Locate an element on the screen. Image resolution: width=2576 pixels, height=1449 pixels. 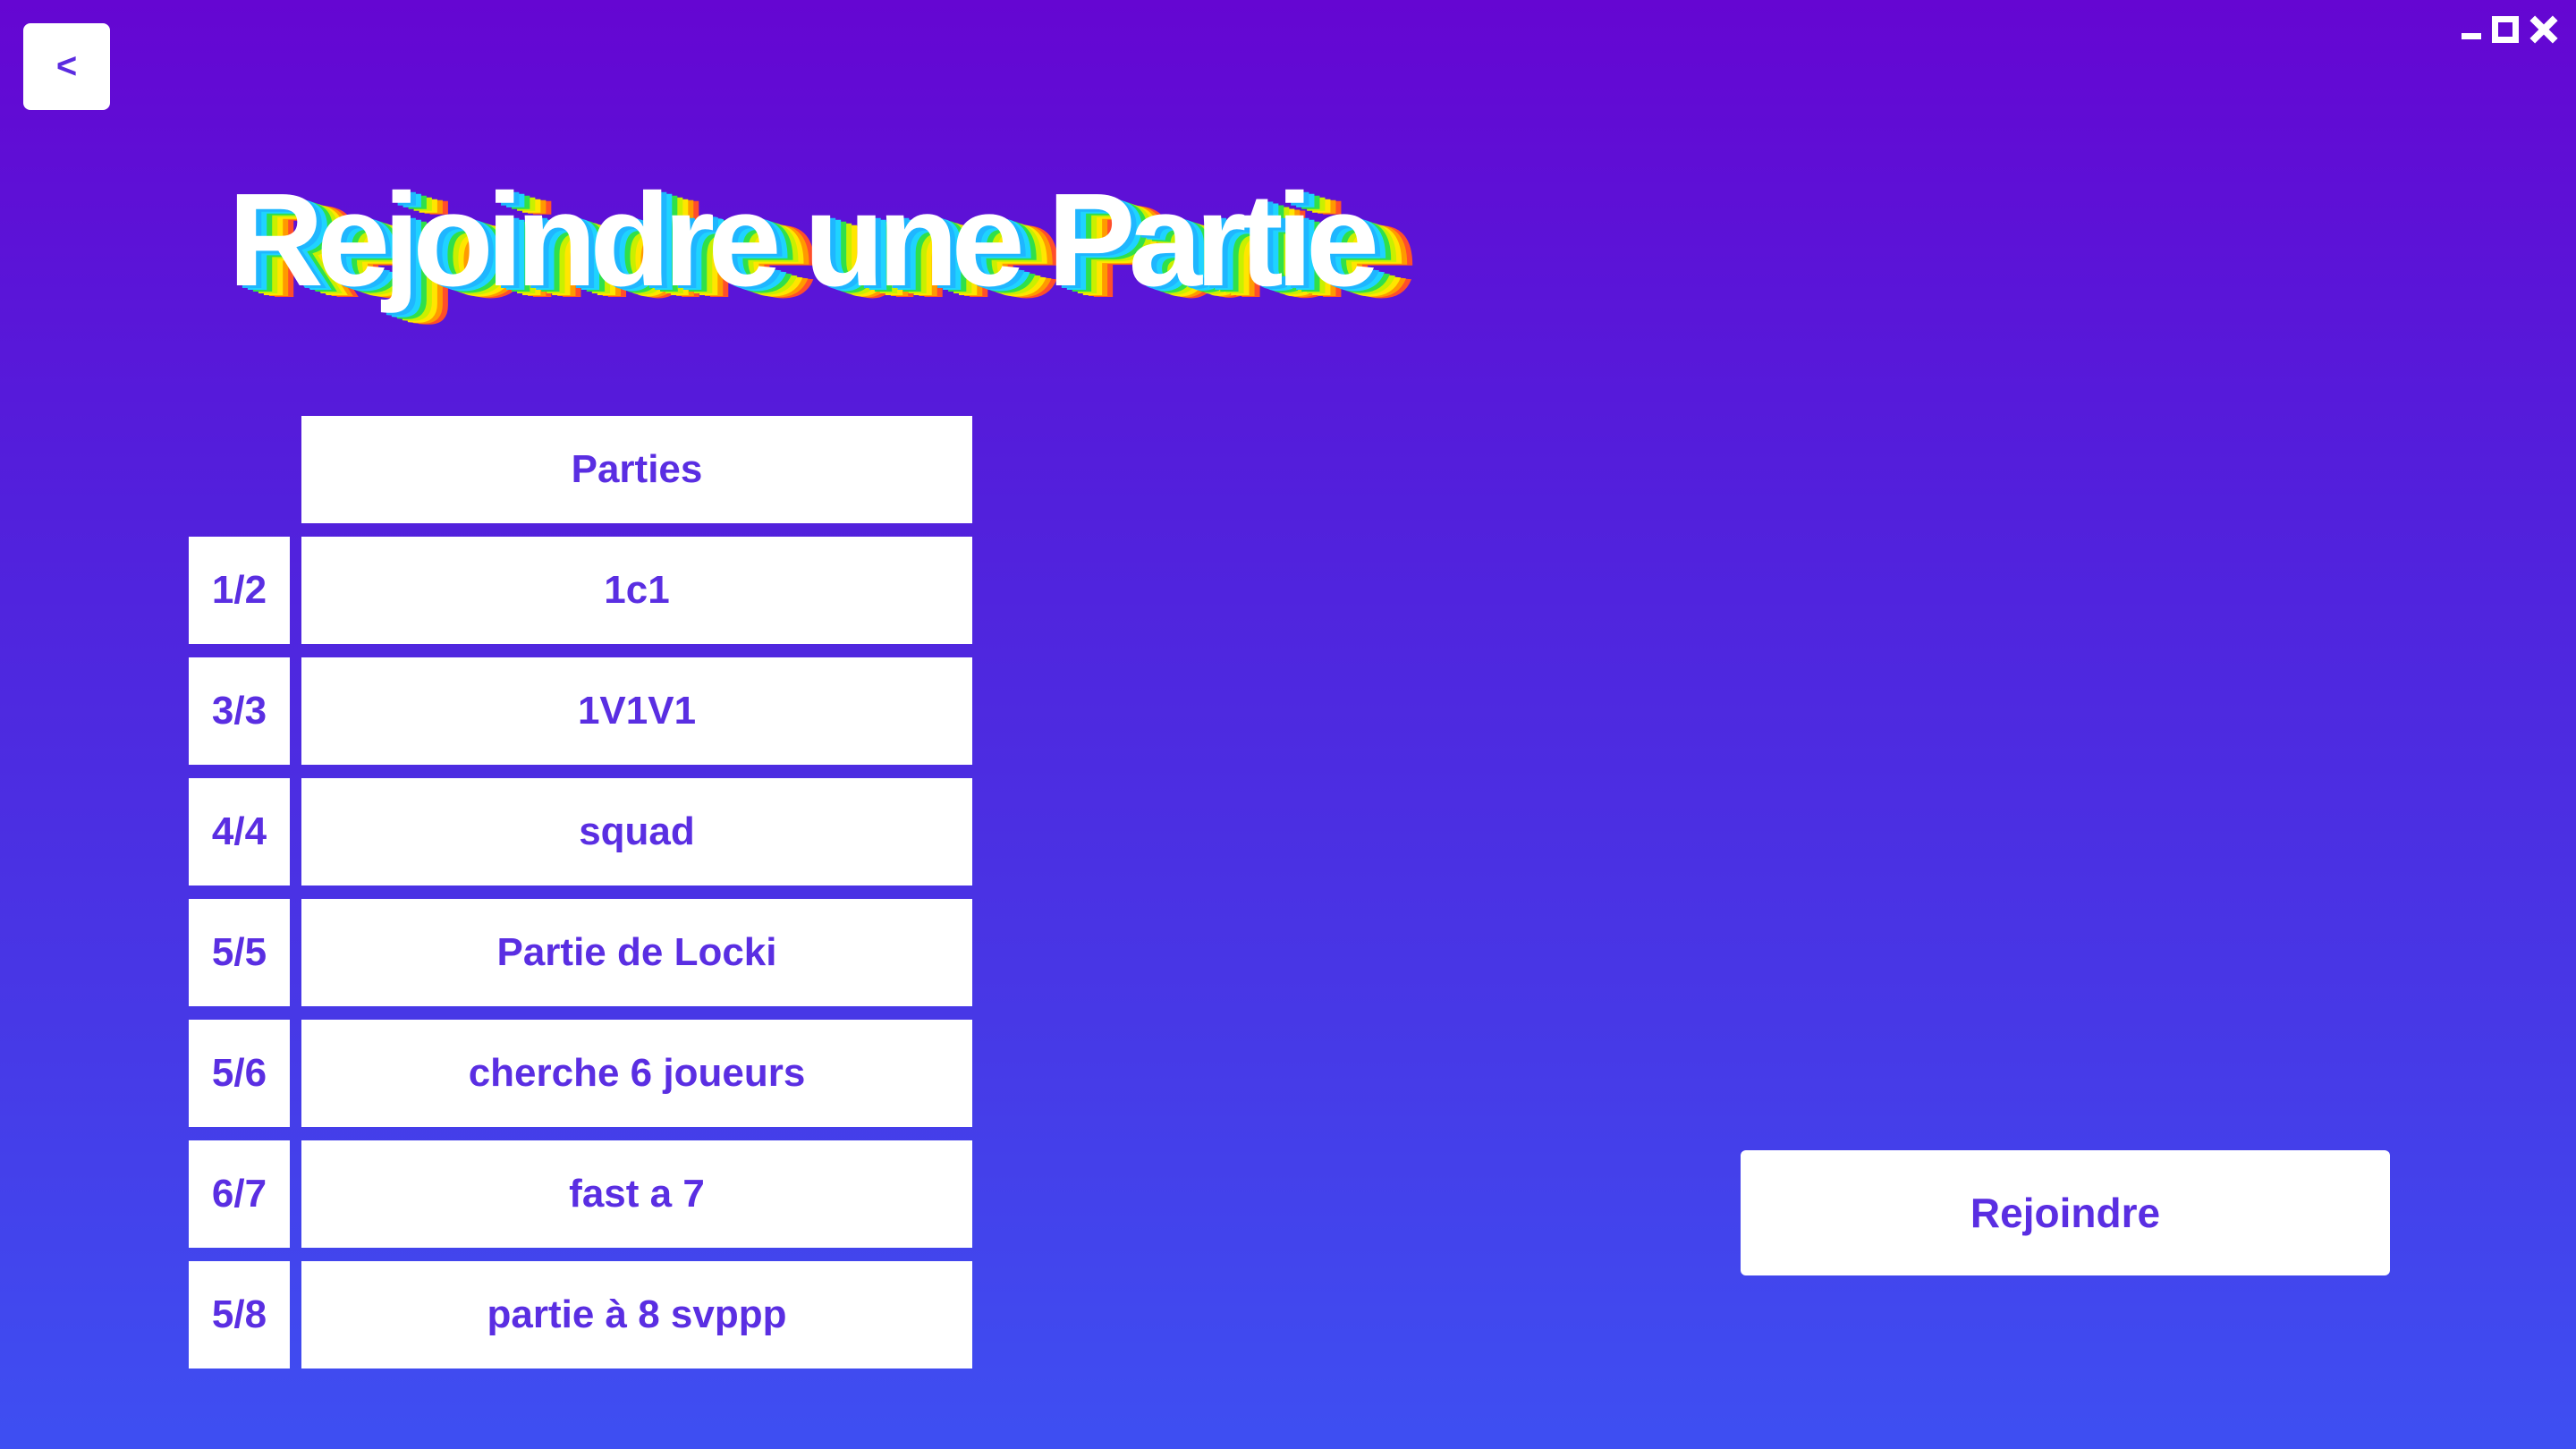
game-name: partie à 8 svppp is located at coordinates (636, 1314).